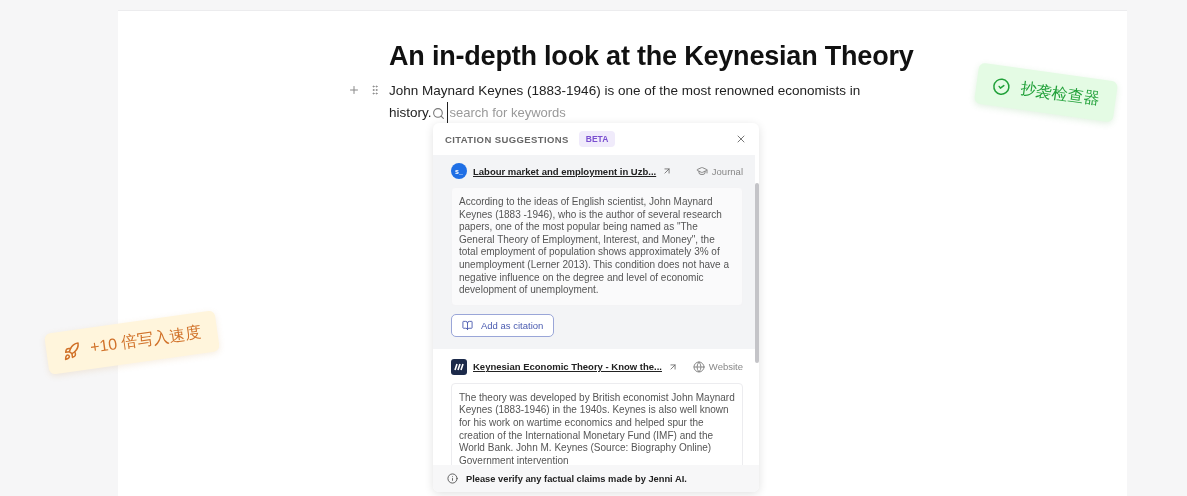 This screenshot has width=1187, height=496. Describe the element at coordinates (719, 171) in the screenshot. I see `source-type-label: Journal` at that location.